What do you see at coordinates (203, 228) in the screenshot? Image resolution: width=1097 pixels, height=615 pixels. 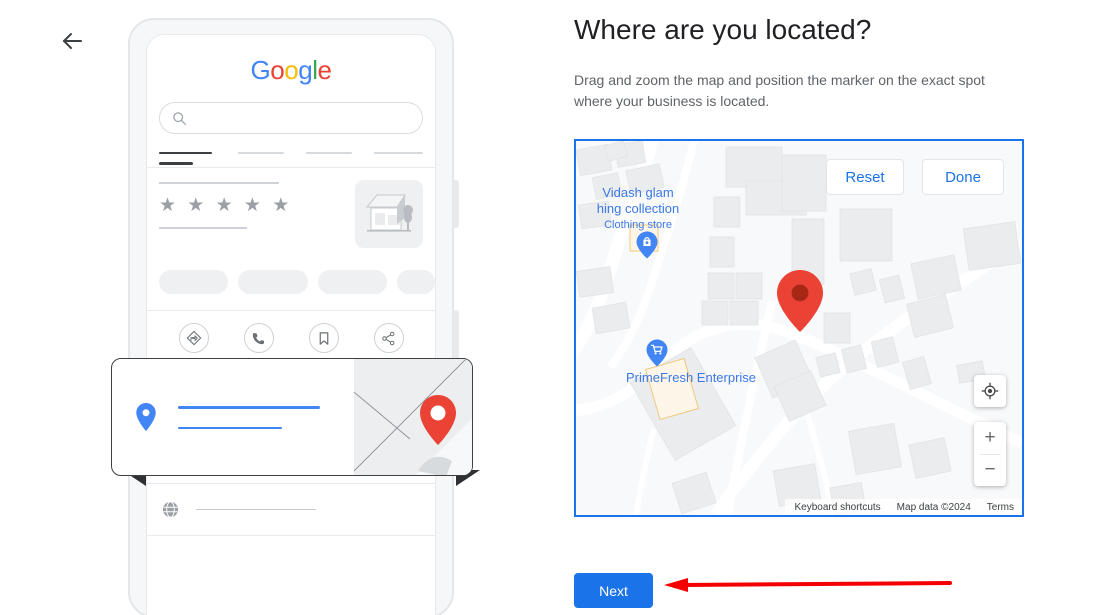 I see `business-meta-placeholder` at bounding box center [203, 228].